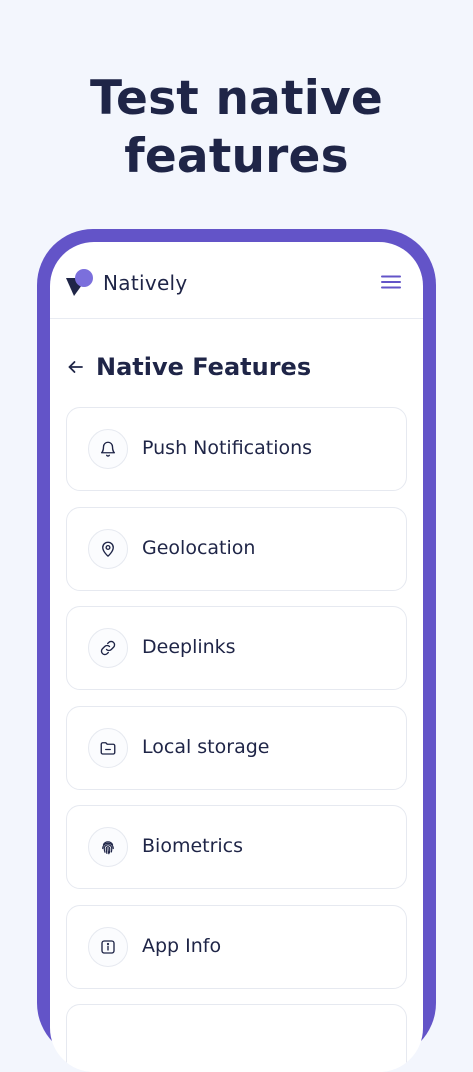 The width and height of the screenshot is (473, 1072). What do you see at coordinates (236, 280) in the screenshot?
I see `app-header: Natively` at bounding box center [236, 280].